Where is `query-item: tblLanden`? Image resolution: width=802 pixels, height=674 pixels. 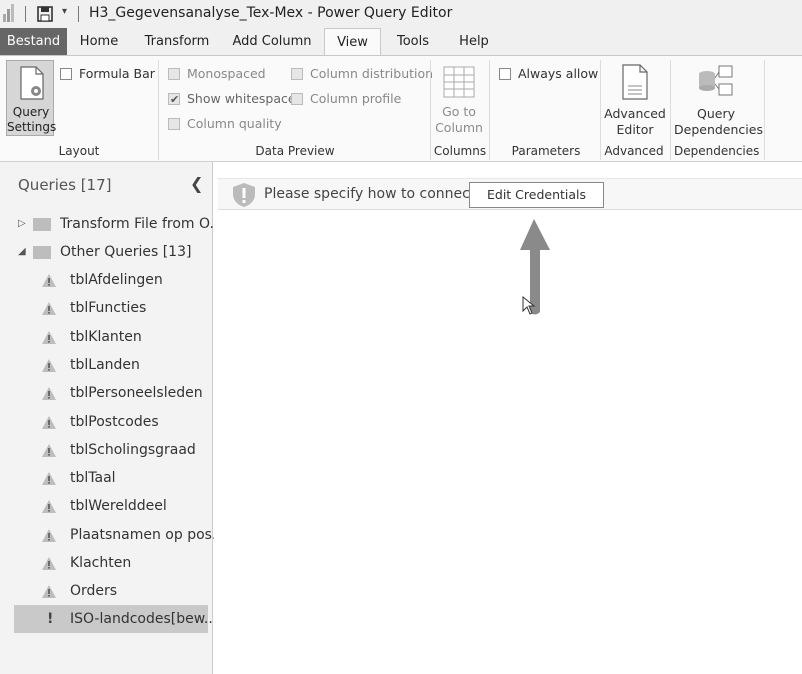
query-item: tblLanden is located at coordinates (106, 365).